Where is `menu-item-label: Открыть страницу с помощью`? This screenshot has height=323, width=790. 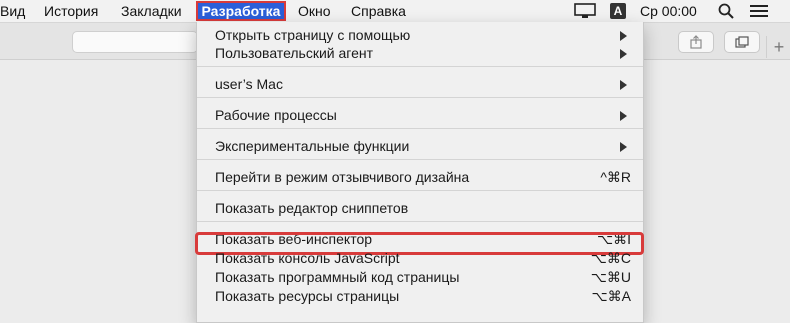
menu-item-label: Открыть страницу с помощью is located at coordinates (313, 35).